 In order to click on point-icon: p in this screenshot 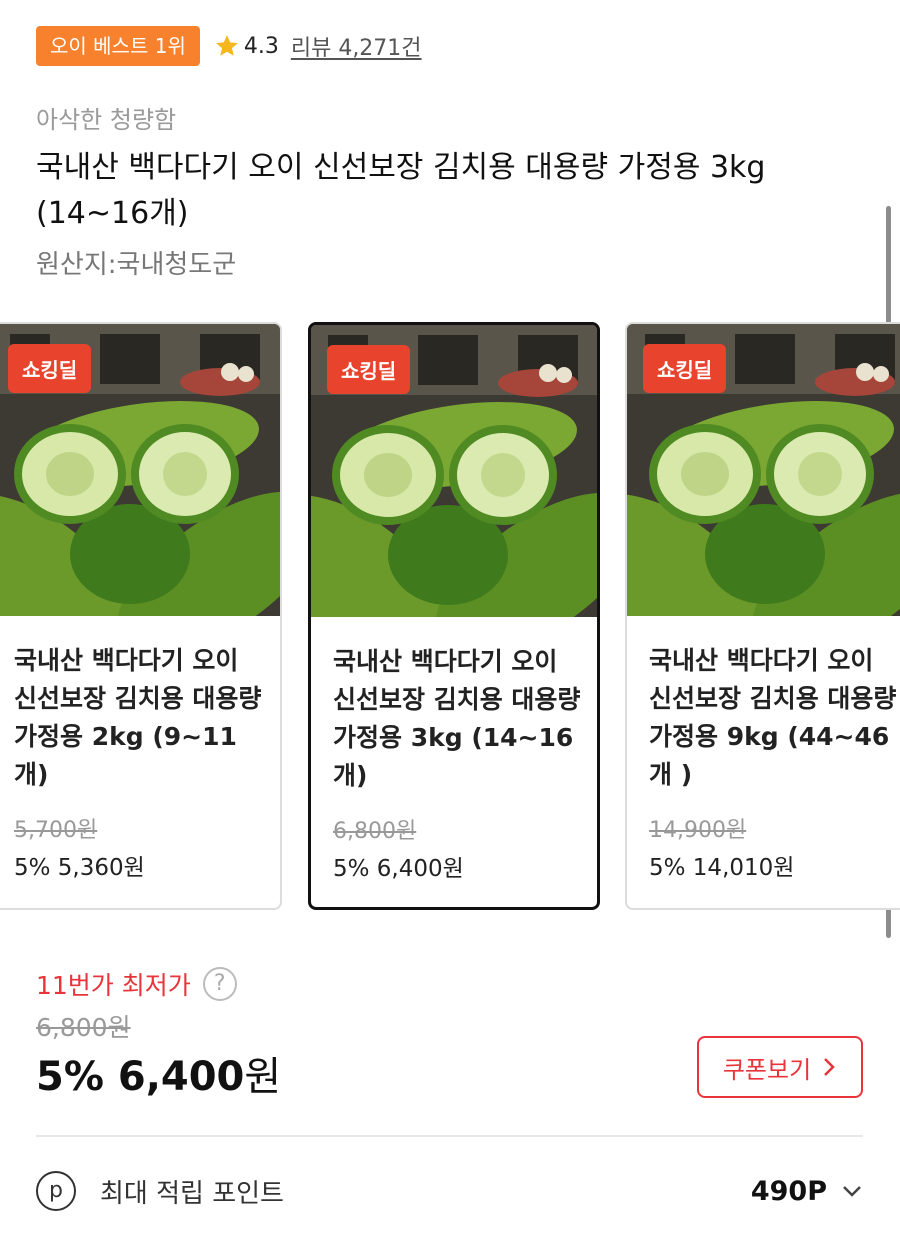, I will do `click(56, 1191)`.